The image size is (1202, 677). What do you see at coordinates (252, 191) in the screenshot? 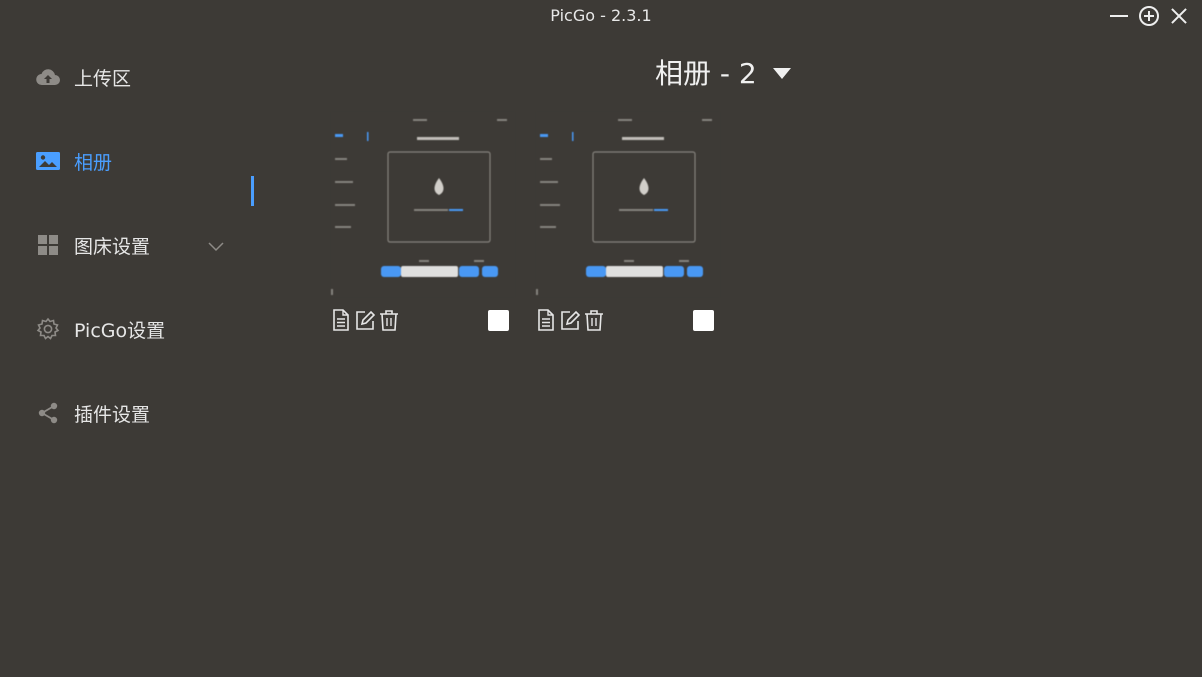
I see `active-indicator` at bounding box center [252, 191].